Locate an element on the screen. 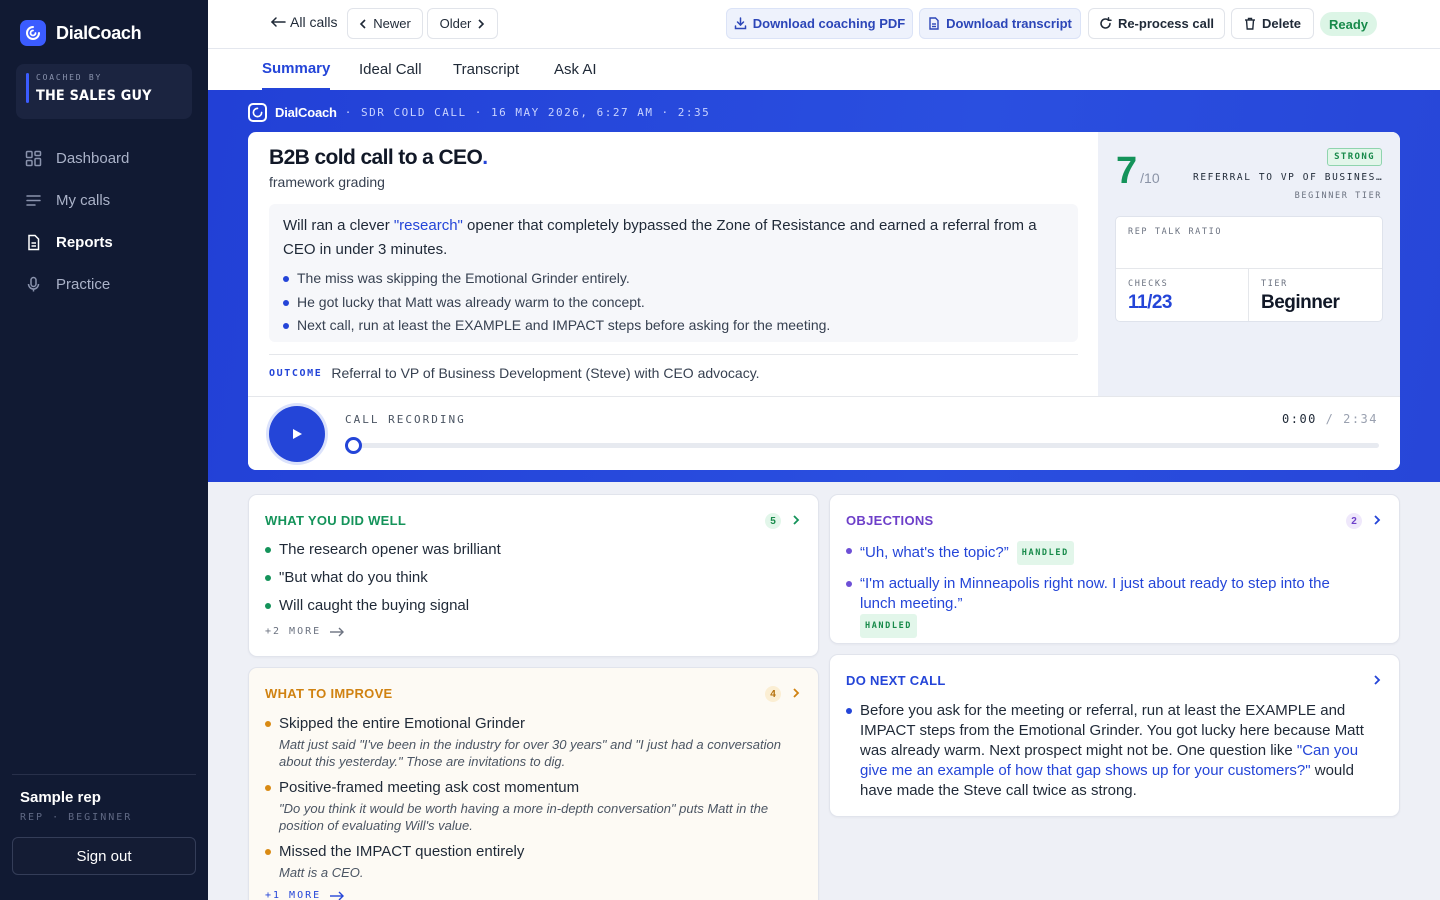  chevron-left-icon is located at coordinates (363, 23).